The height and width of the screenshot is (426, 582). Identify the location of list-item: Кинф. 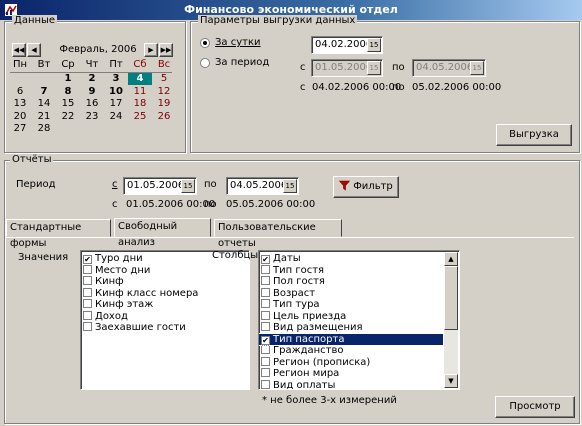
(165, 282).